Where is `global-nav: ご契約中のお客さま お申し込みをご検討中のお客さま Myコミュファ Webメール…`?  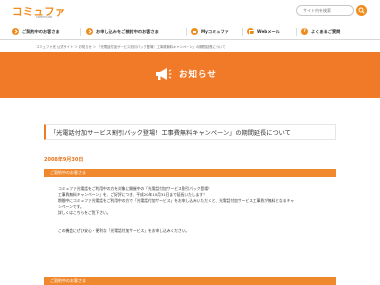
global-nav: ご契約中のお客さま お申し込みをご検討中のお客さま Myコミュファ Webメール… is located at coordinates (190, 32).